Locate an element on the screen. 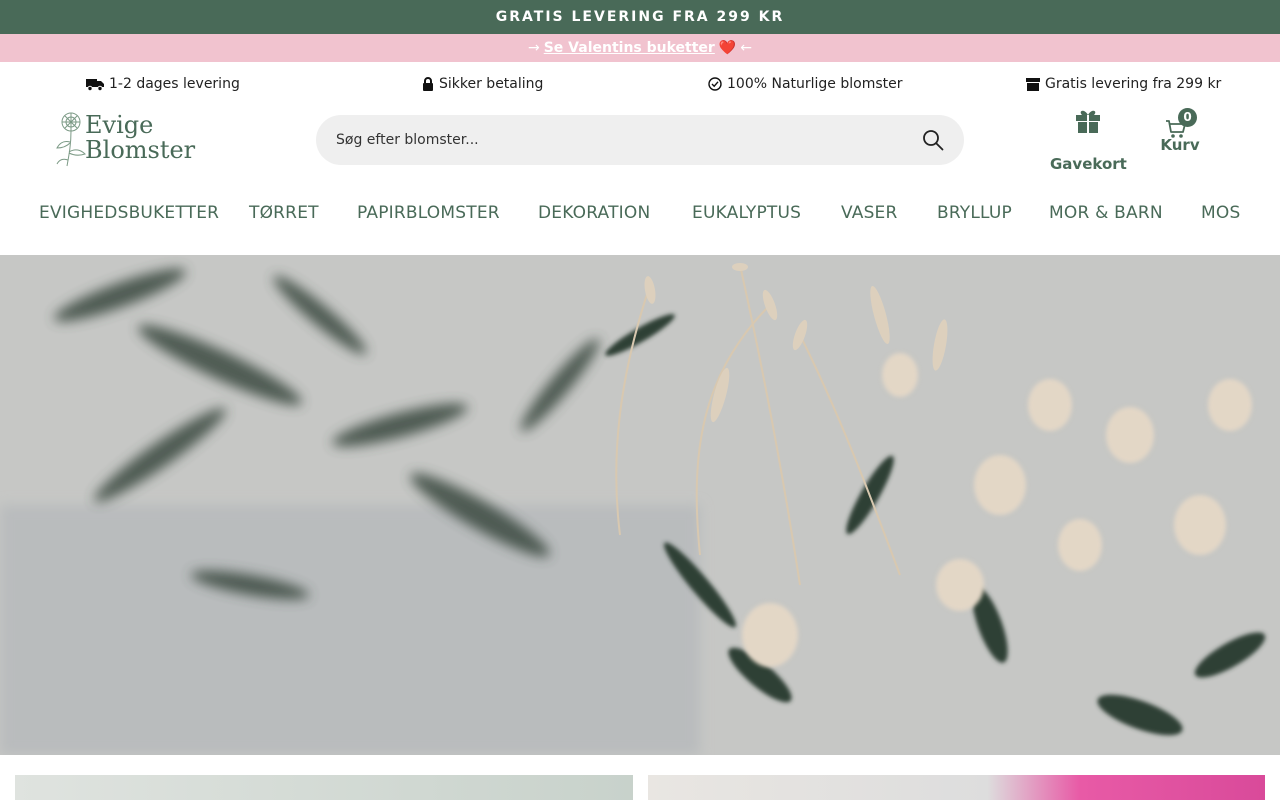  logo-text: Evige Blomster is located at coordinates (140, 138).